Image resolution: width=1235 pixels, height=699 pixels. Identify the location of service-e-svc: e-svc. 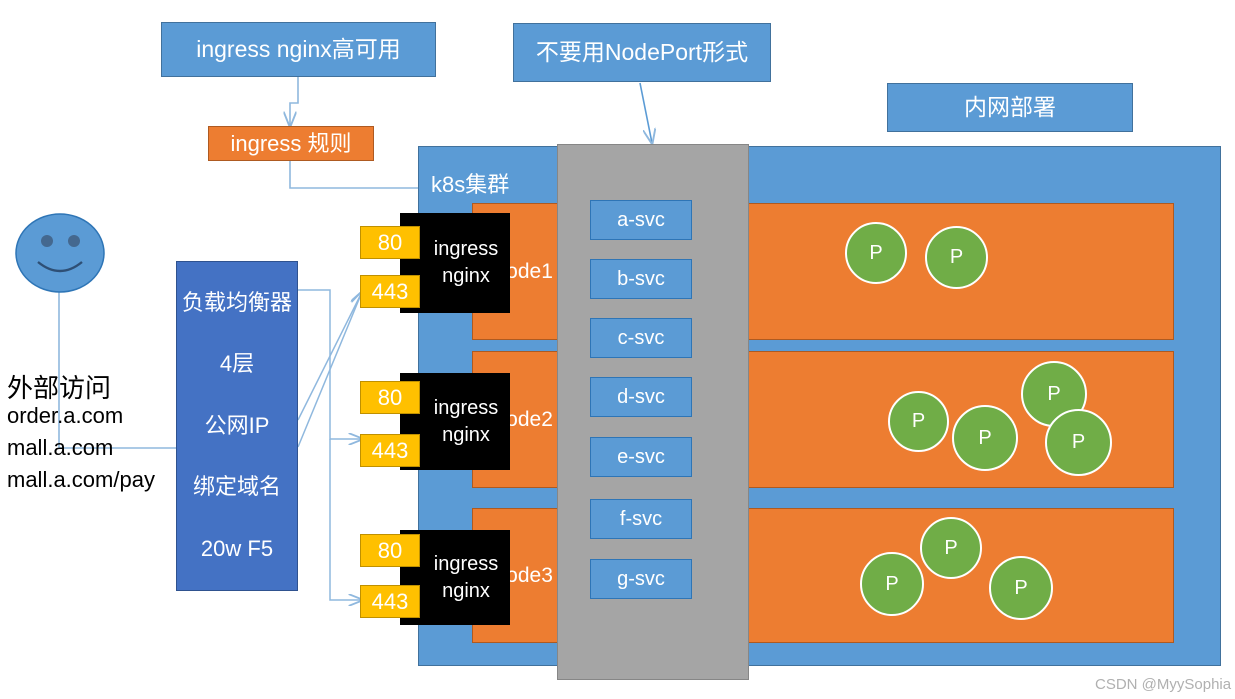
(641, 457).